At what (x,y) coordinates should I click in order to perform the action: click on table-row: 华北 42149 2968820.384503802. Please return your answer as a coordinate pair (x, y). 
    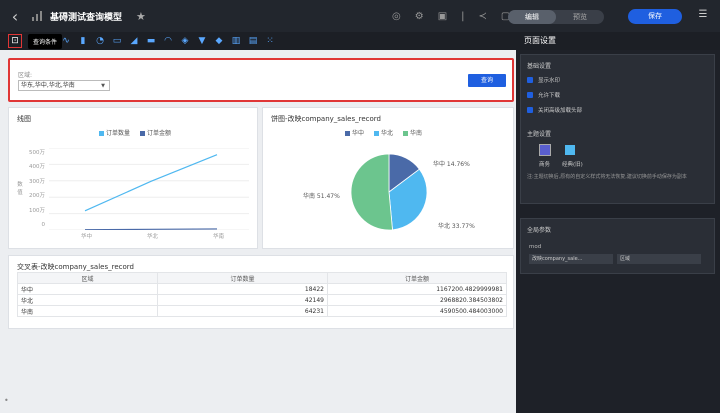
    Looking at the image, I should click on (262, 300).